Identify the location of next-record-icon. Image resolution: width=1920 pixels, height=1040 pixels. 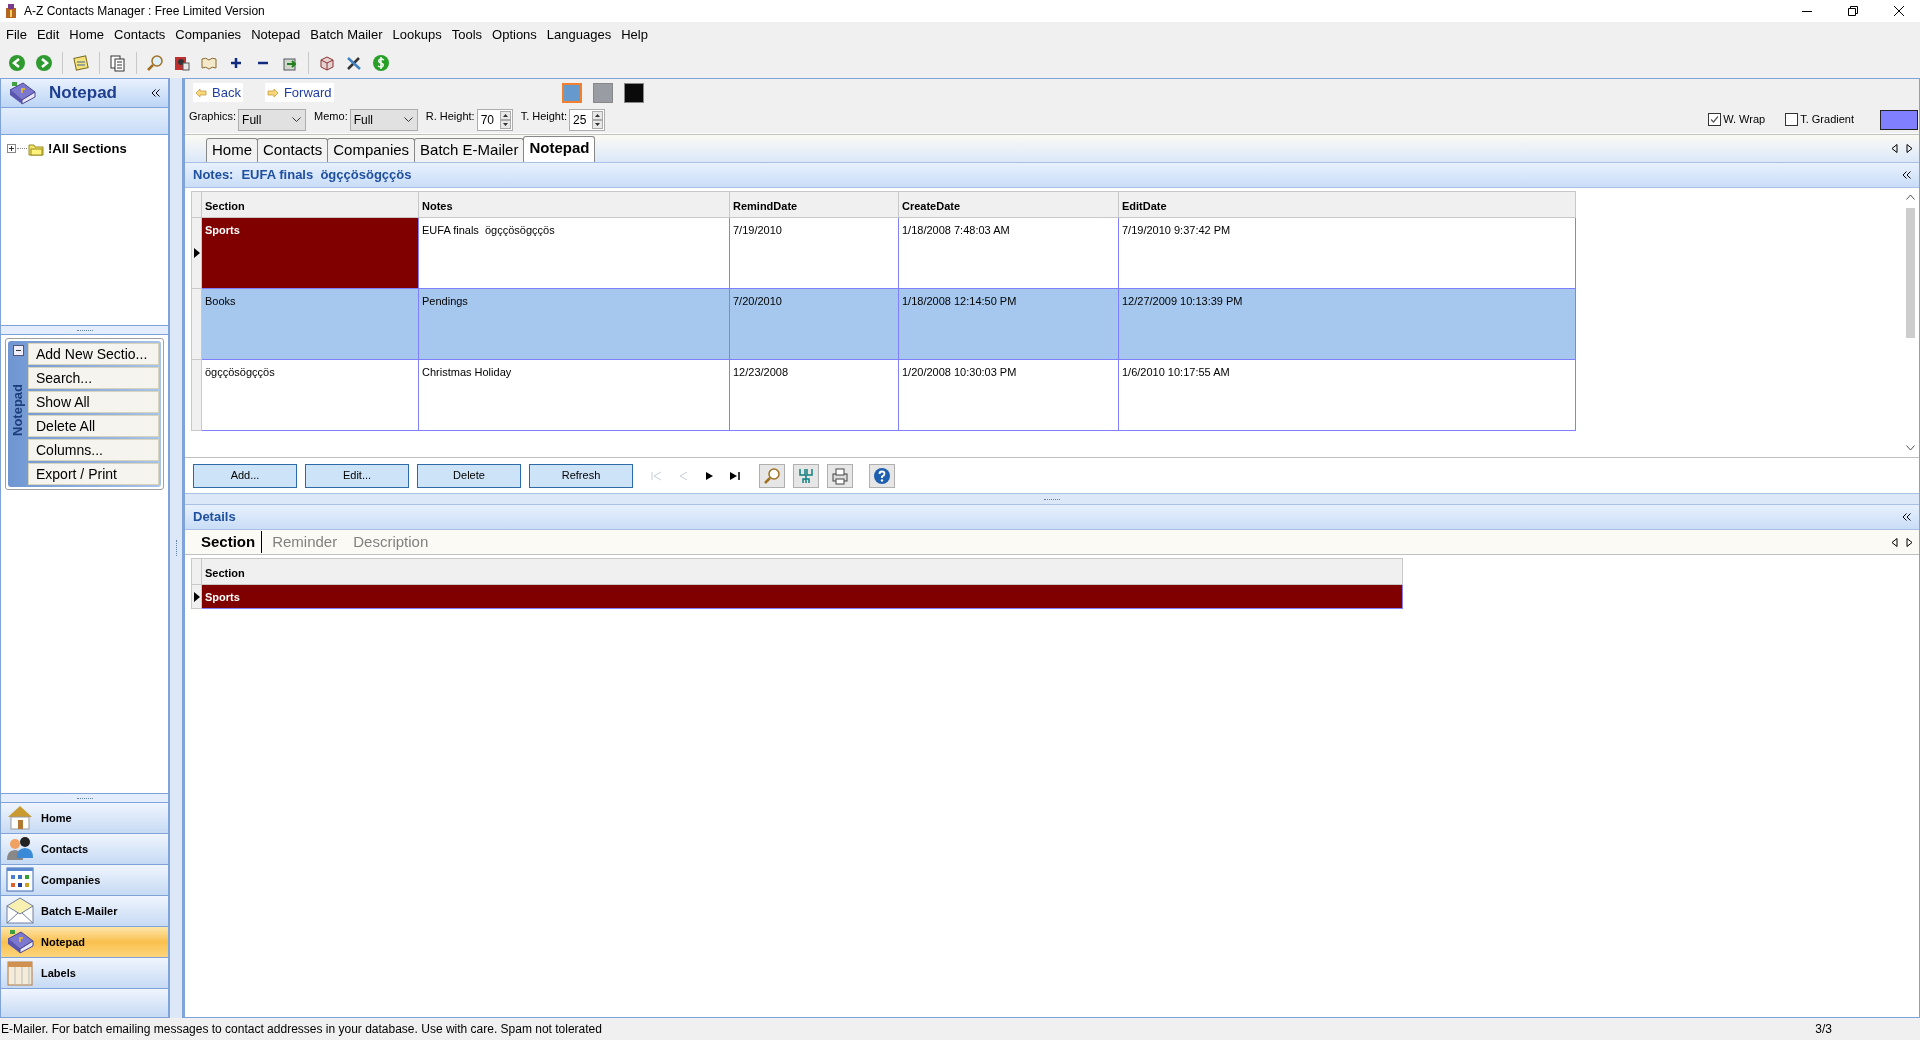
(709, 475).